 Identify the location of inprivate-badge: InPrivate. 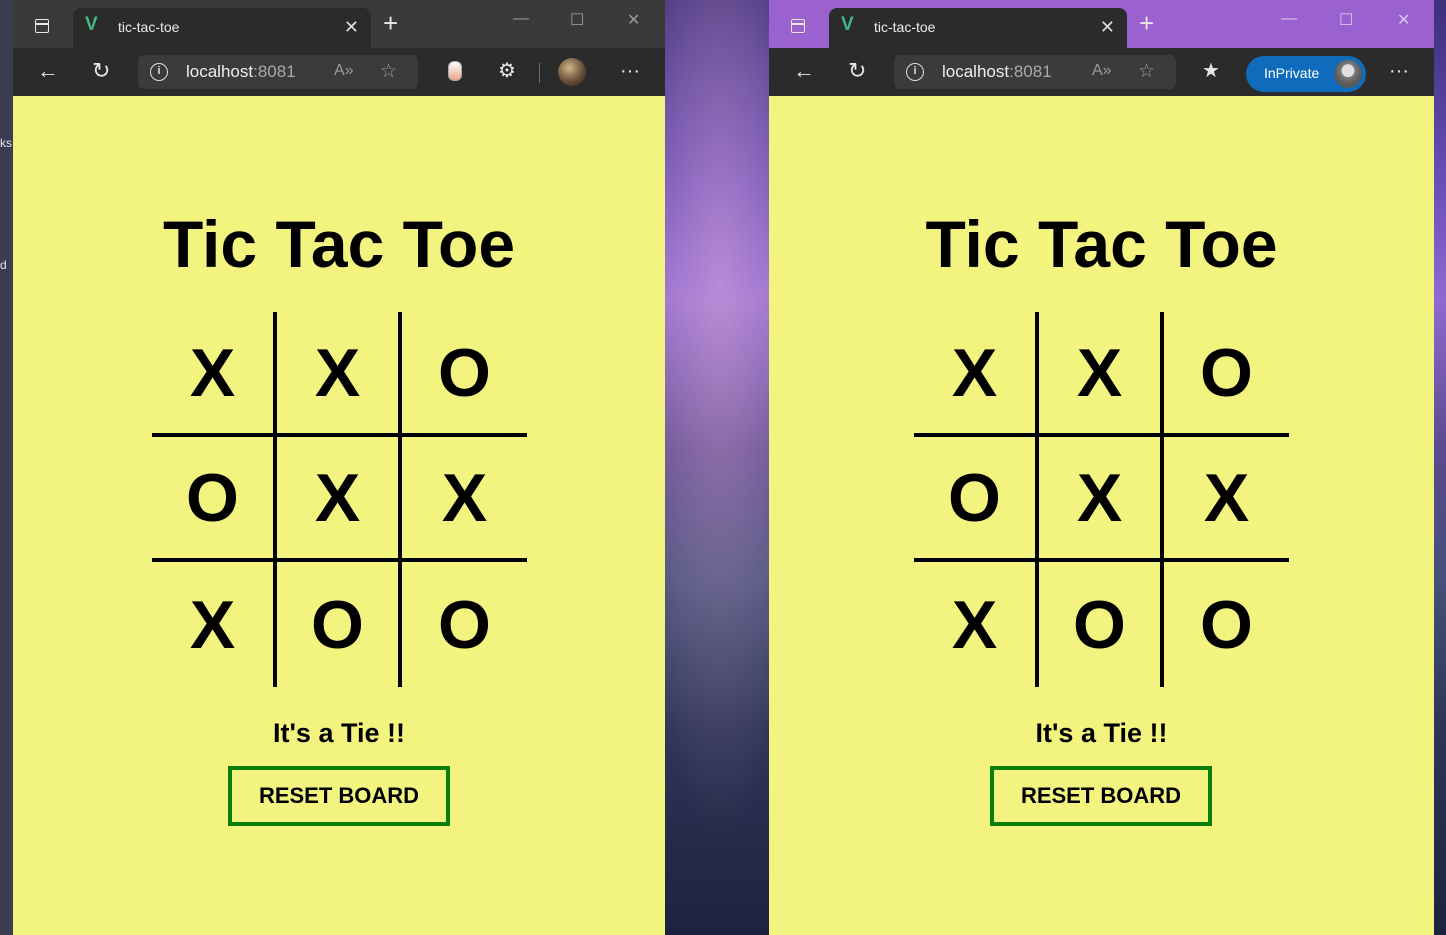
(1306, 74).